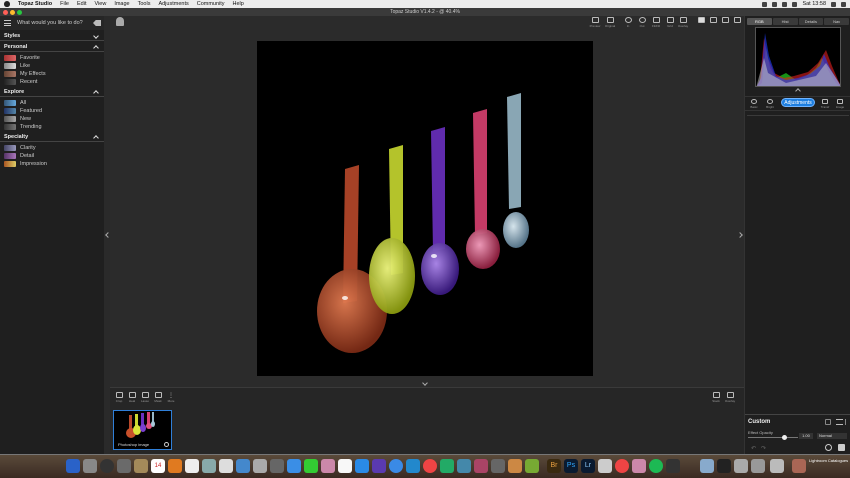 The image size is (850, 478). Describe the element at coordinates (173, 4) in the screenshot. I see `menu-adjustments: Adjustments` at that location.